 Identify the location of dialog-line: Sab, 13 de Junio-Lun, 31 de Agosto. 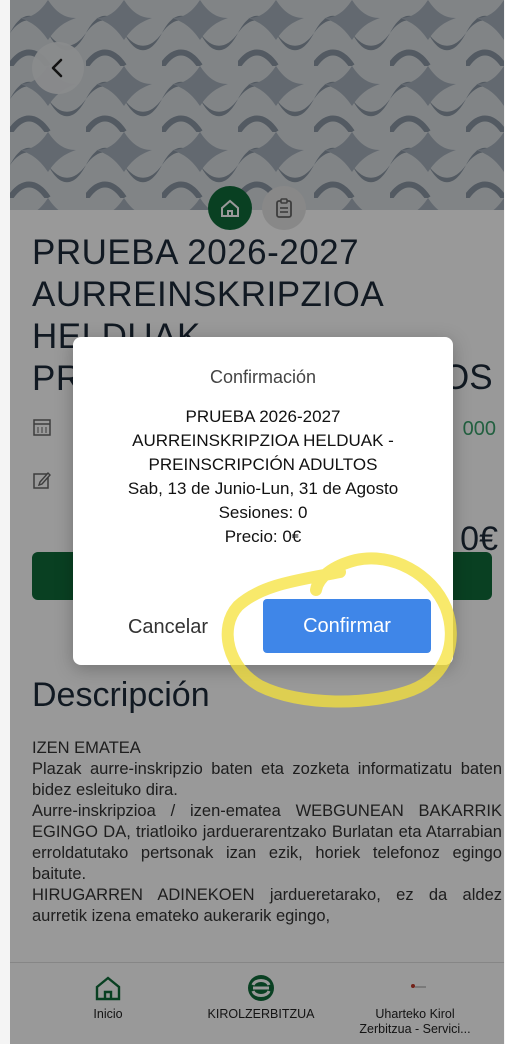
(263, 488).